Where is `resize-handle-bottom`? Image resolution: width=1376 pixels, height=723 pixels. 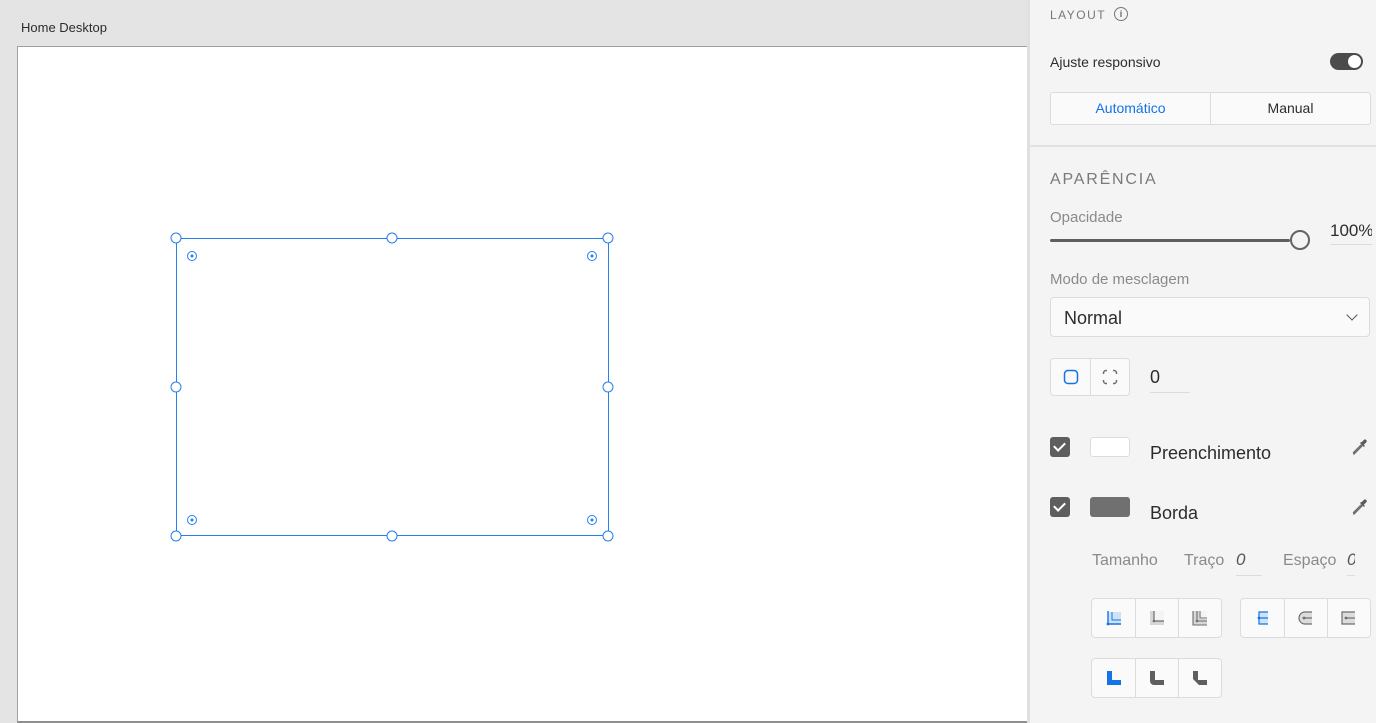 resize-handle-bottom is located at coordinates (392, 536).